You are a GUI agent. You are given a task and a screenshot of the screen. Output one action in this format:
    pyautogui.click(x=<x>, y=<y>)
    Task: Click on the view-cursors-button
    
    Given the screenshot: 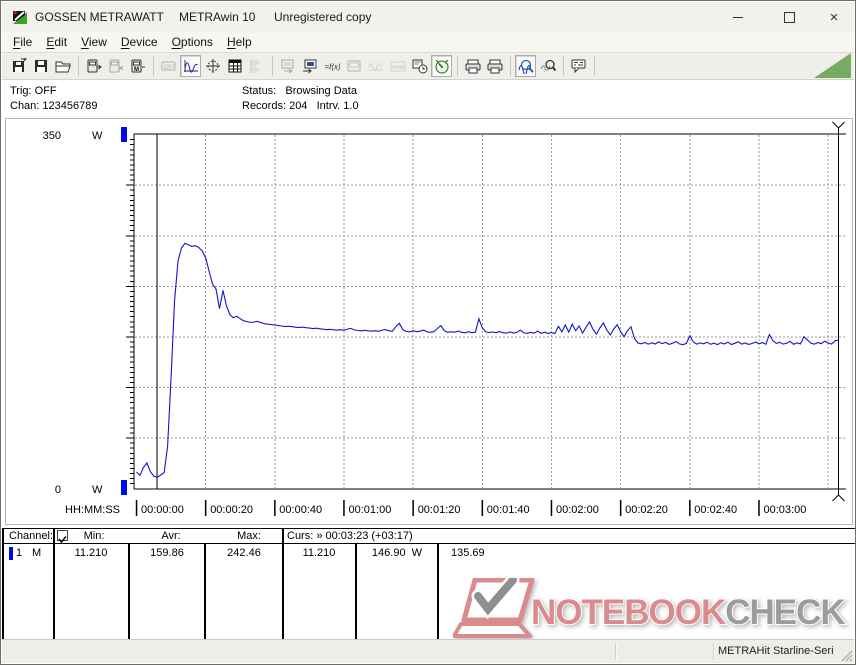 What is the action you would take?
    pyautogui.click(x=212, y=66)
    